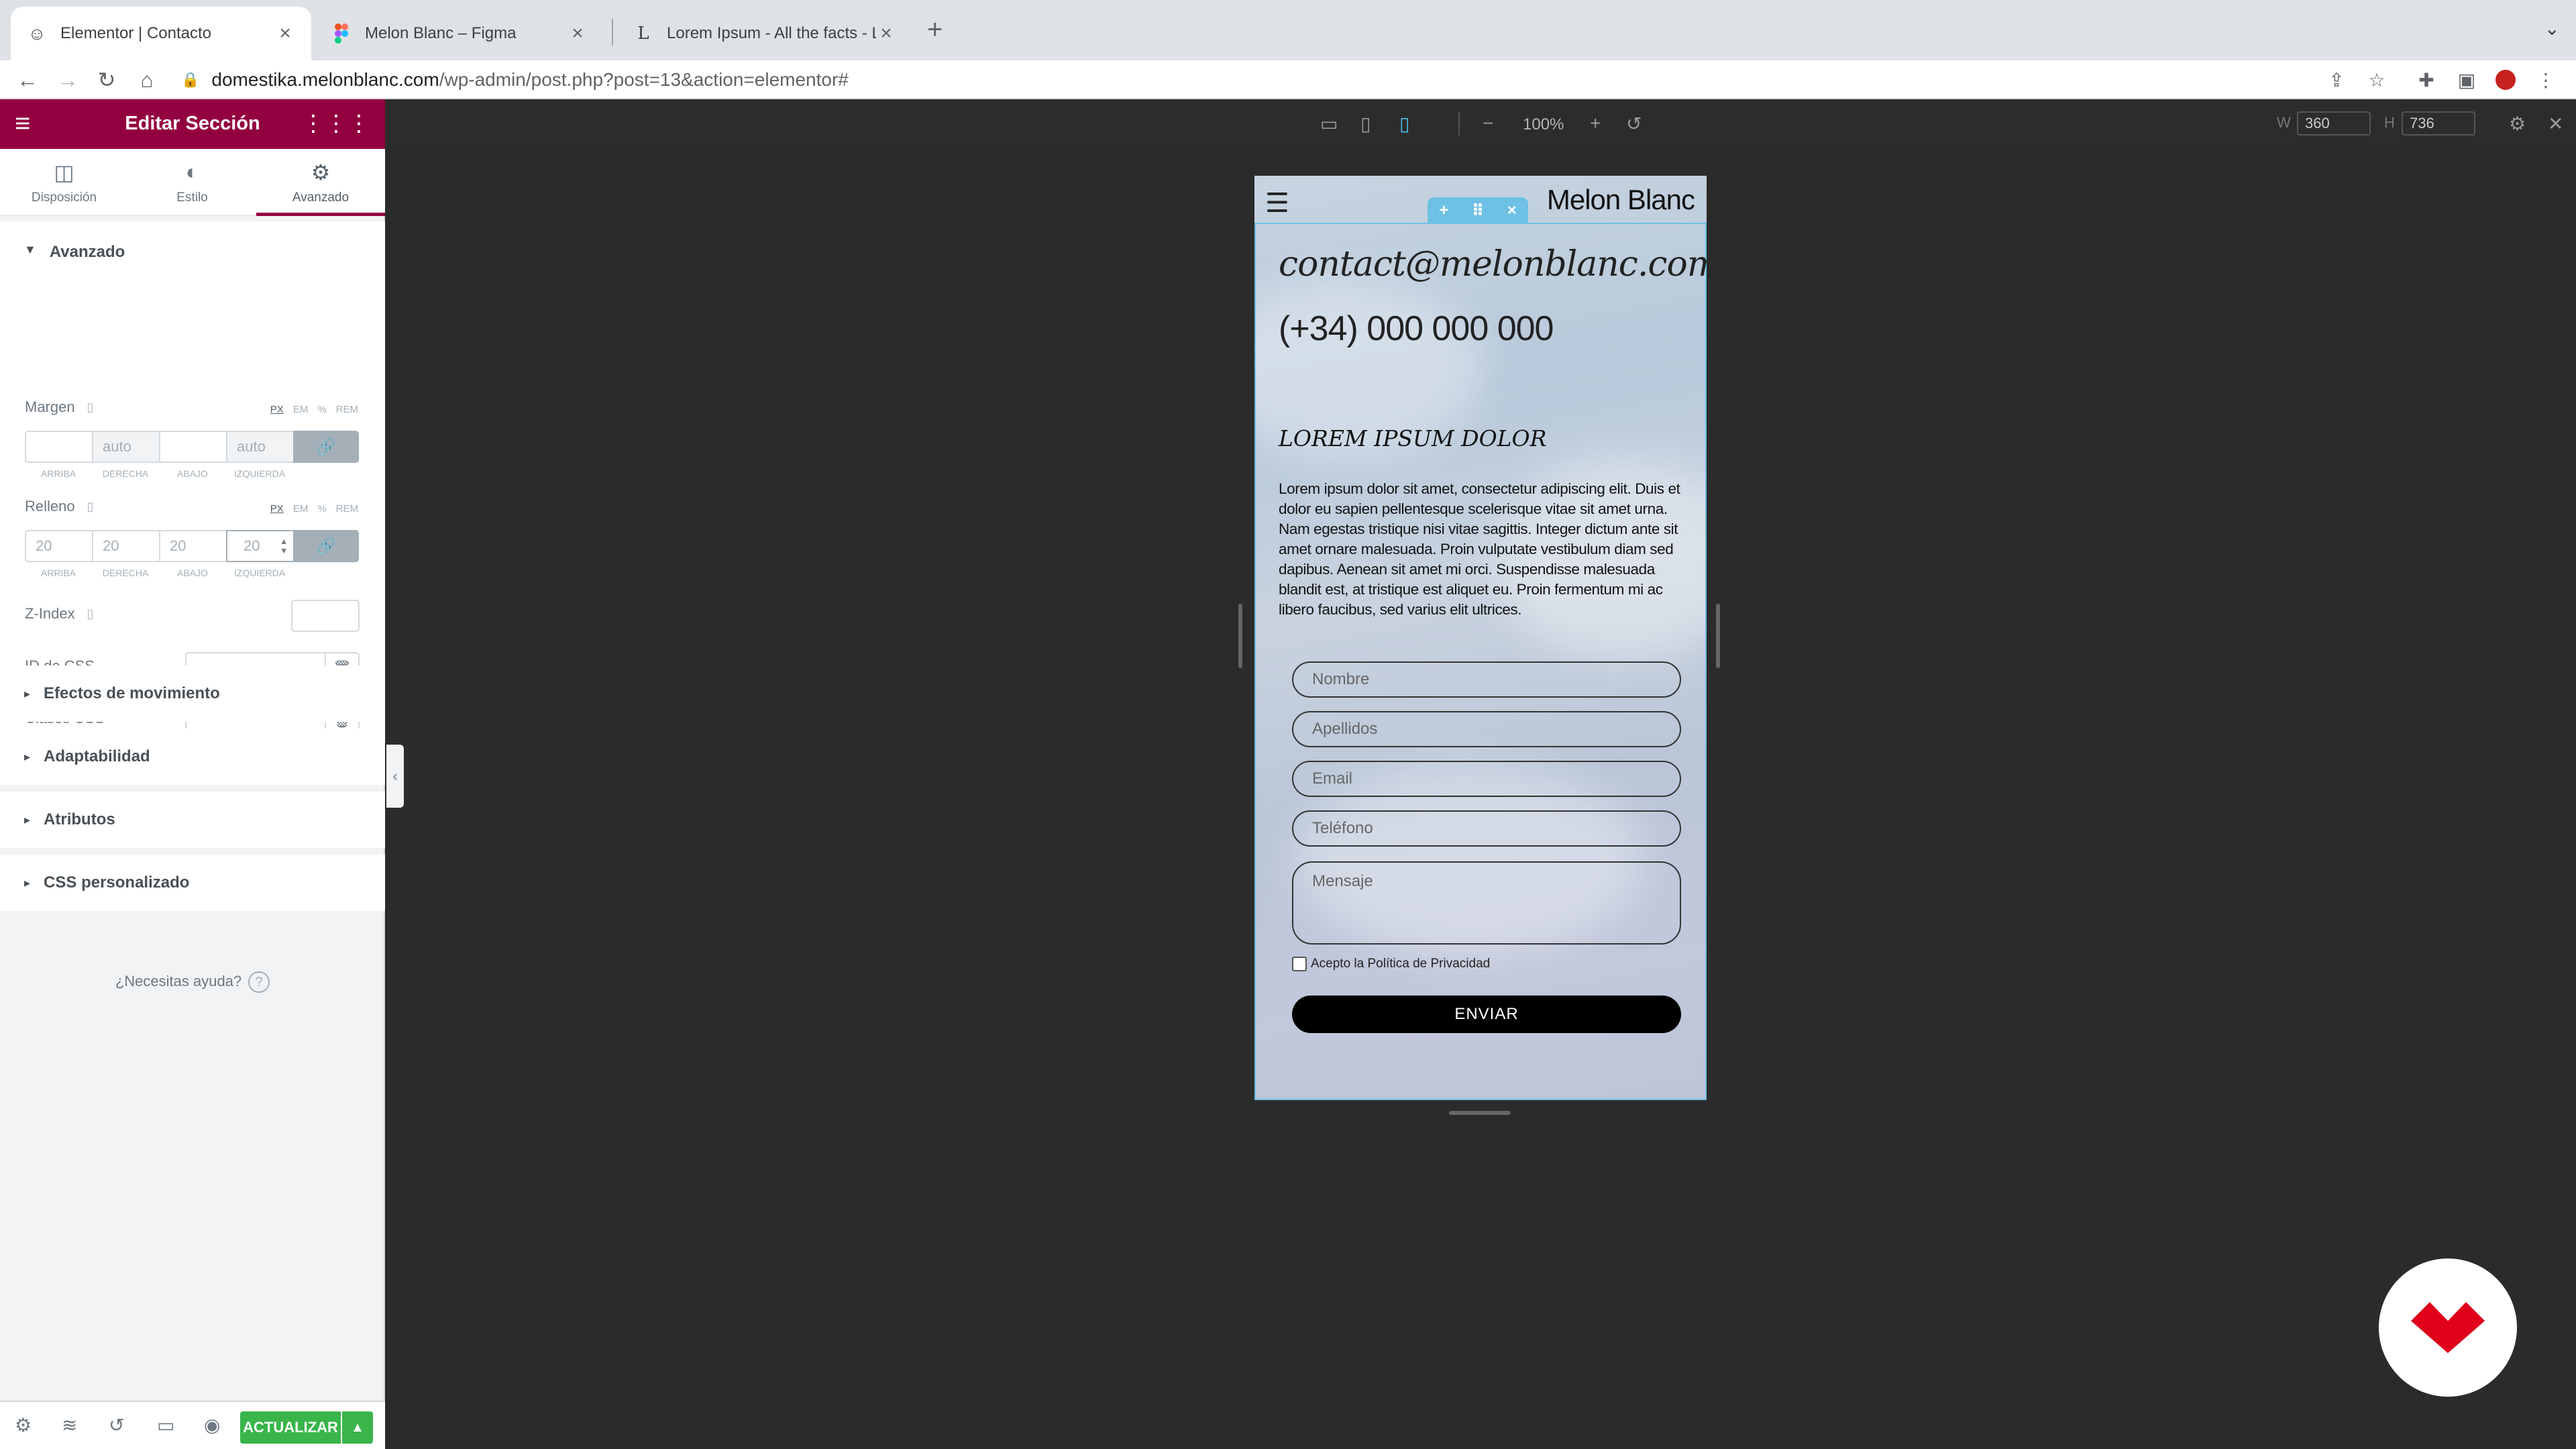  What do you see at coordinates (259, 447) in the screenshot?
I see `margin-left-input: auto` at bounding box center [259, 447].